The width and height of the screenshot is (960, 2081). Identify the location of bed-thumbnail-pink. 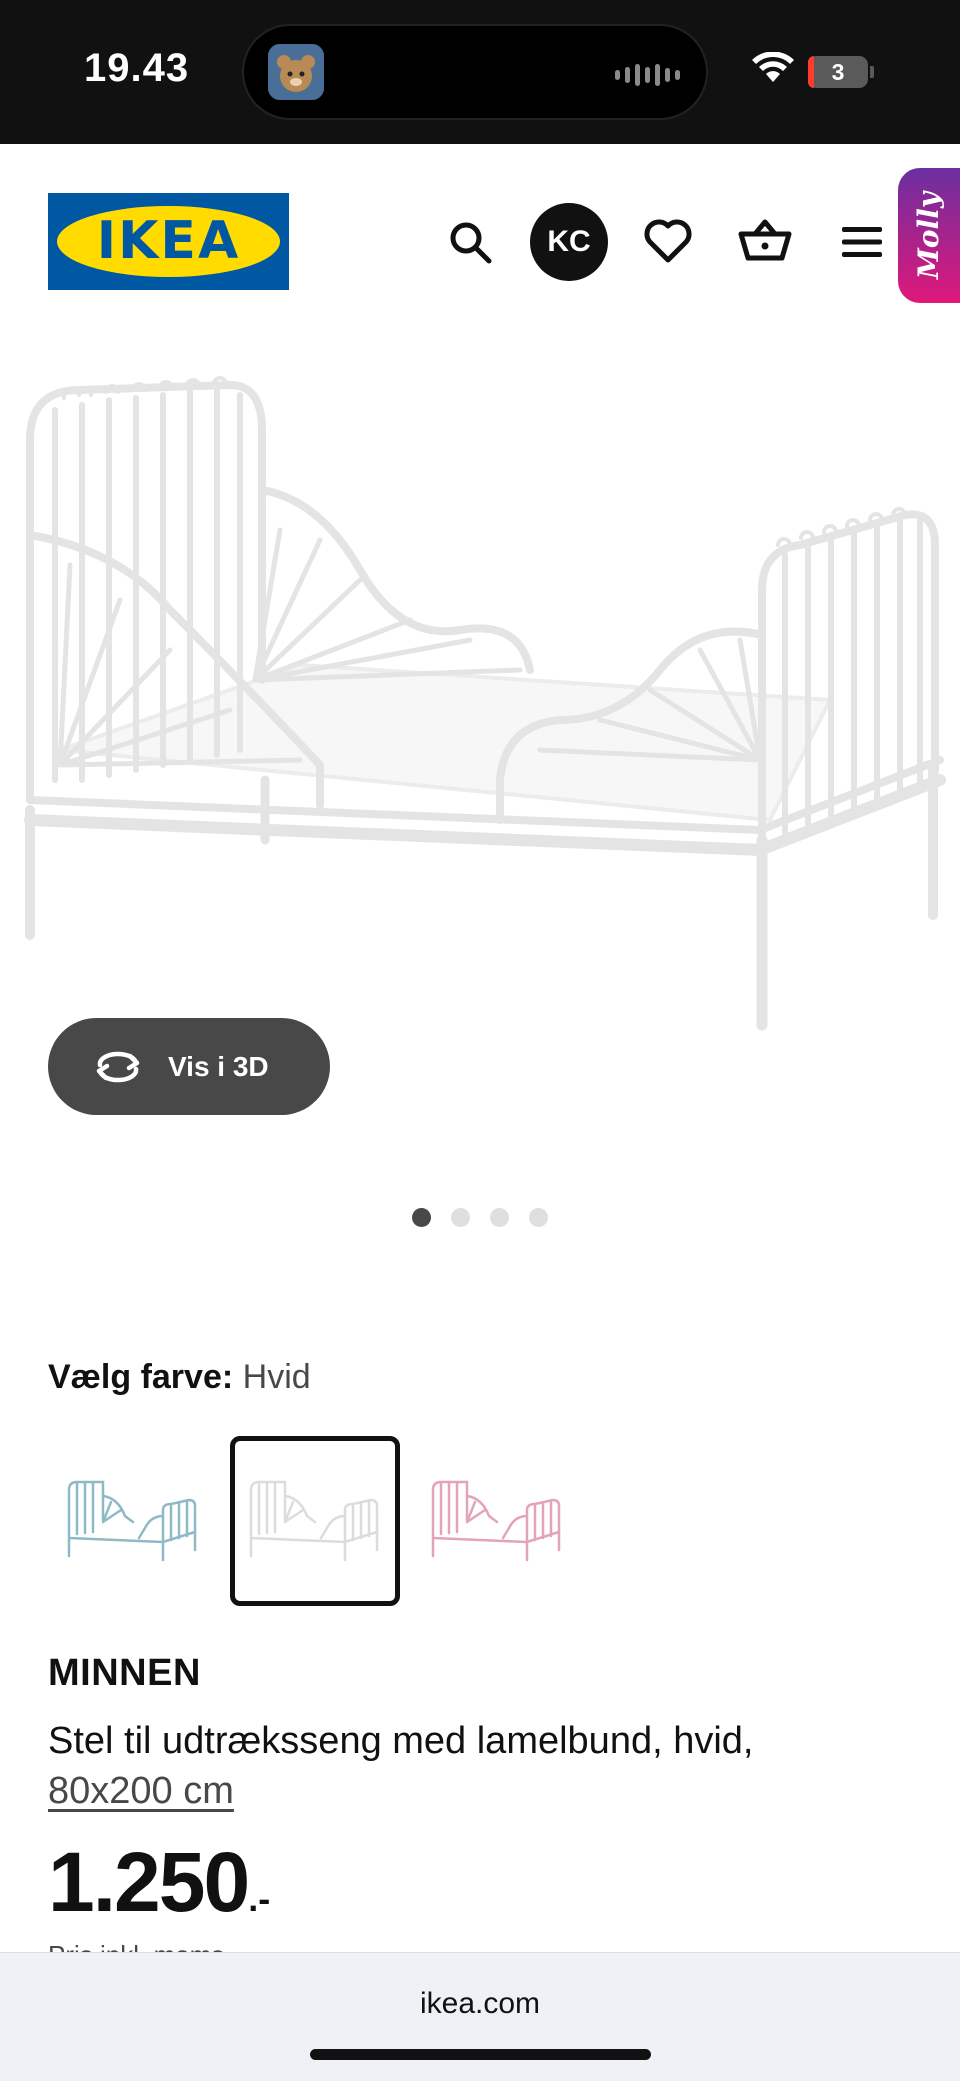
(496, 1521).